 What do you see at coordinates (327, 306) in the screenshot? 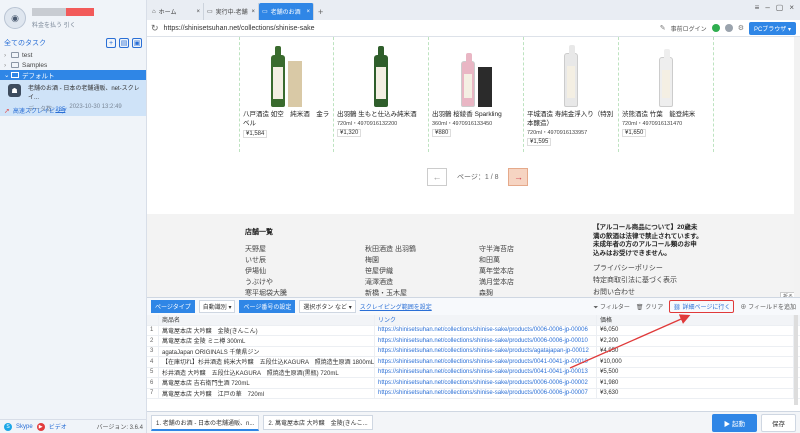
I see `page-number-select: 選択ボタン など ▾` at bounding box center [327, 306].